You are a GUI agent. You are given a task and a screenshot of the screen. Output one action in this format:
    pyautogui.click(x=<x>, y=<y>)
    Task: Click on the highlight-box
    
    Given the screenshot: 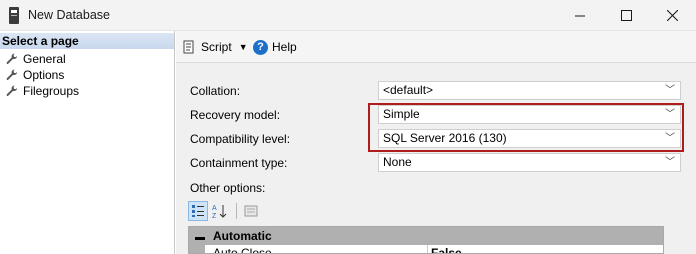 What is the action you would take?
    pyautogui.click(x=526, y=127)
    